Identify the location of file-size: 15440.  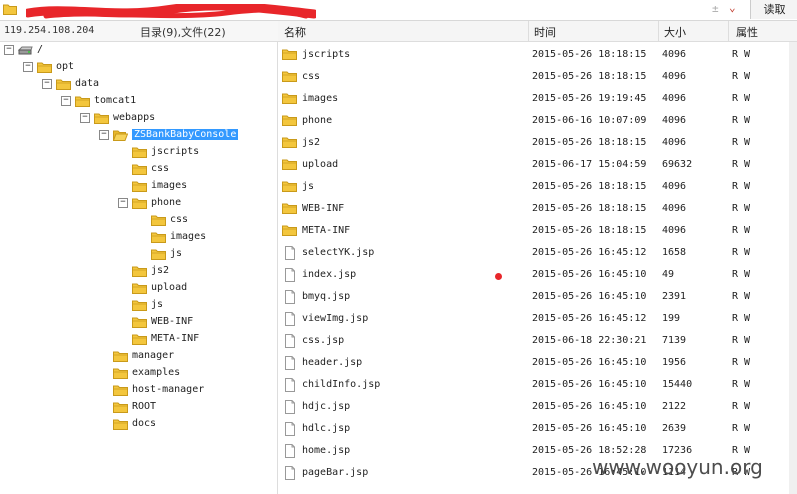
(677, 384).